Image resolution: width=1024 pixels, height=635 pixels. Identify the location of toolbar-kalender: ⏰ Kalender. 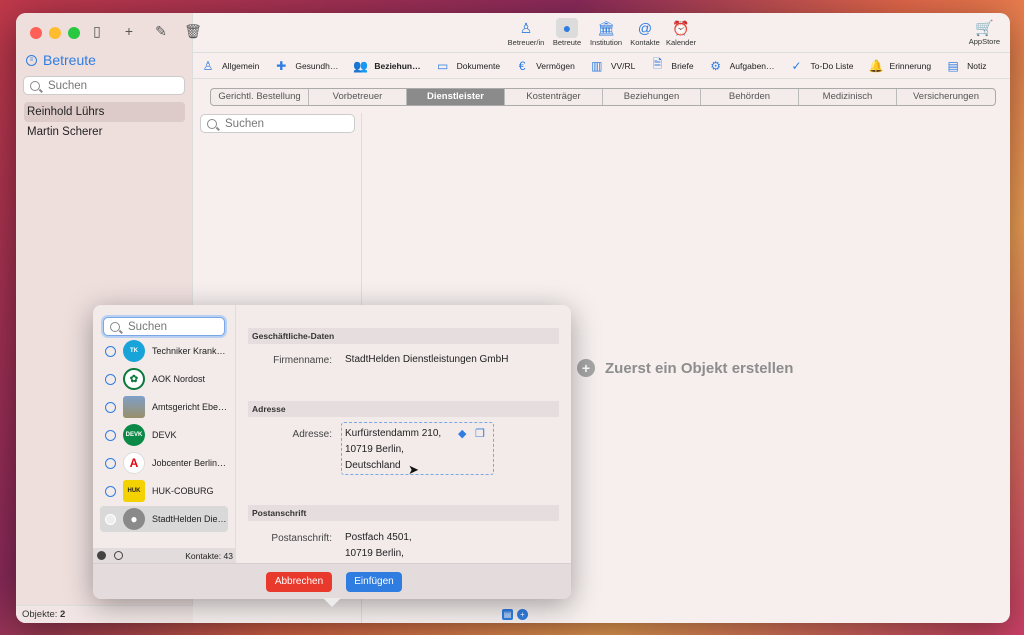
(681, 33).